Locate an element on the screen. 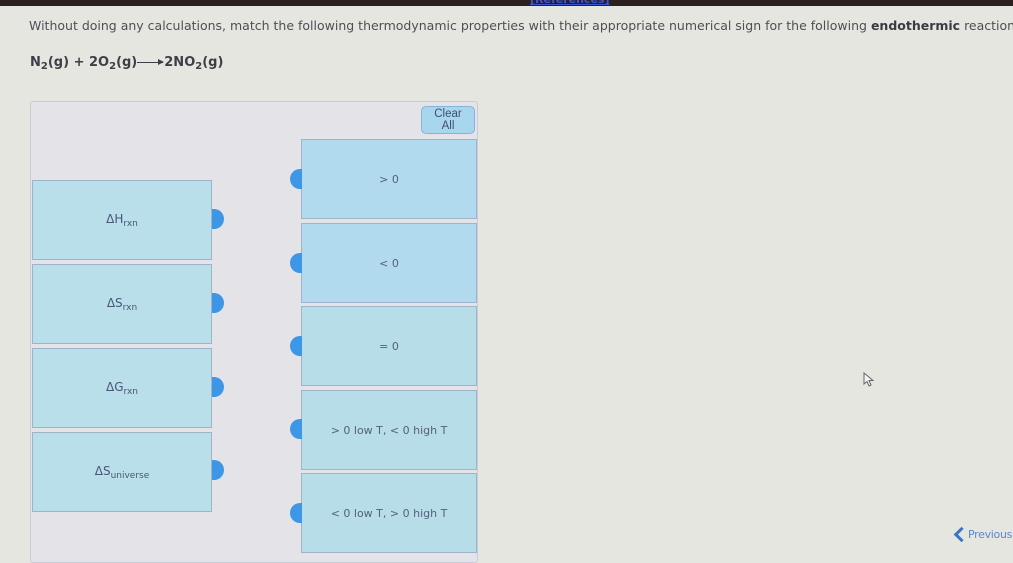 The height and width of the screenshot is (563, 1013). eq-reactant1: N is located at coordinates (35, 62).